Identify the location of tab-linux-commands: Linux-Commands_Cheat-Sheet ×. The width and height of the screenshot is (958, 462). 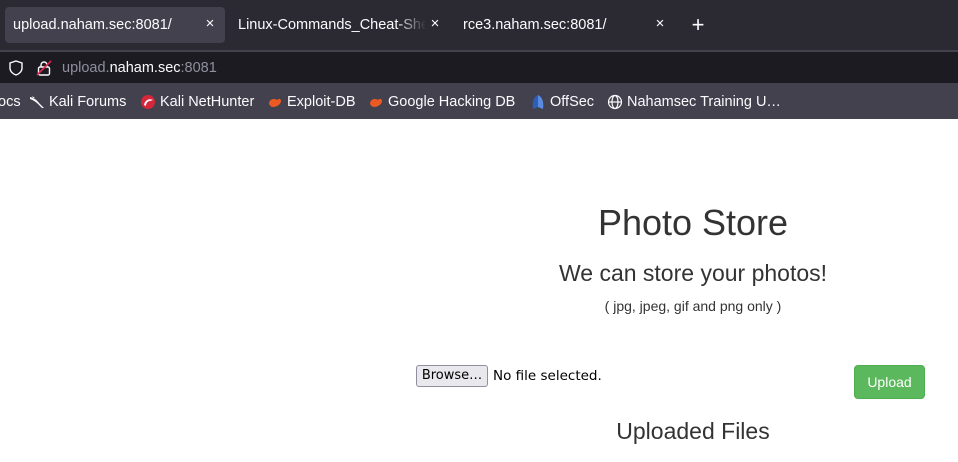
(339, 25).